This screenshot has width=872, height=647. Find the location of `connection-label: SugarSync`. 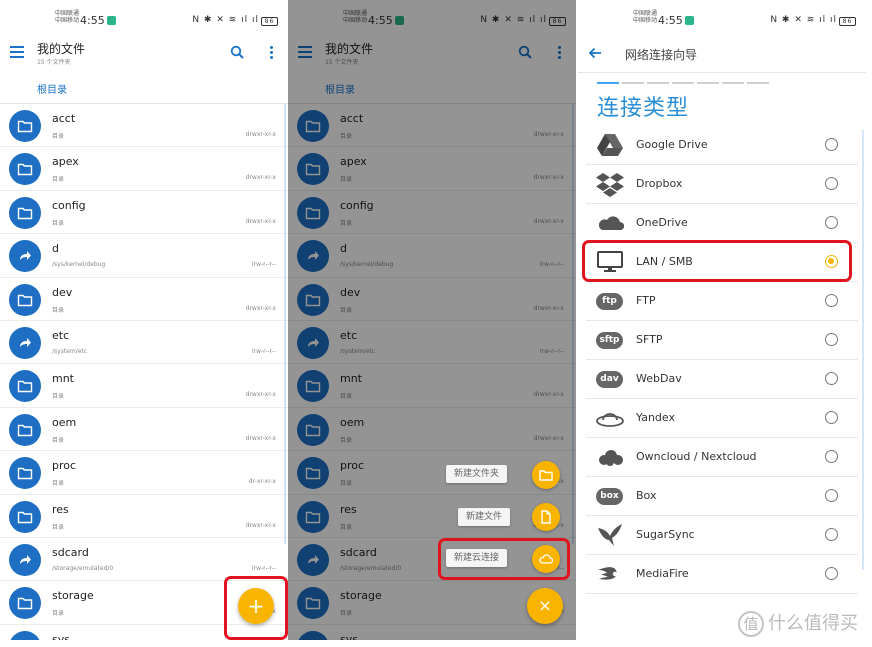

connection-label: SugarSync is located at coordinates (665, 534).